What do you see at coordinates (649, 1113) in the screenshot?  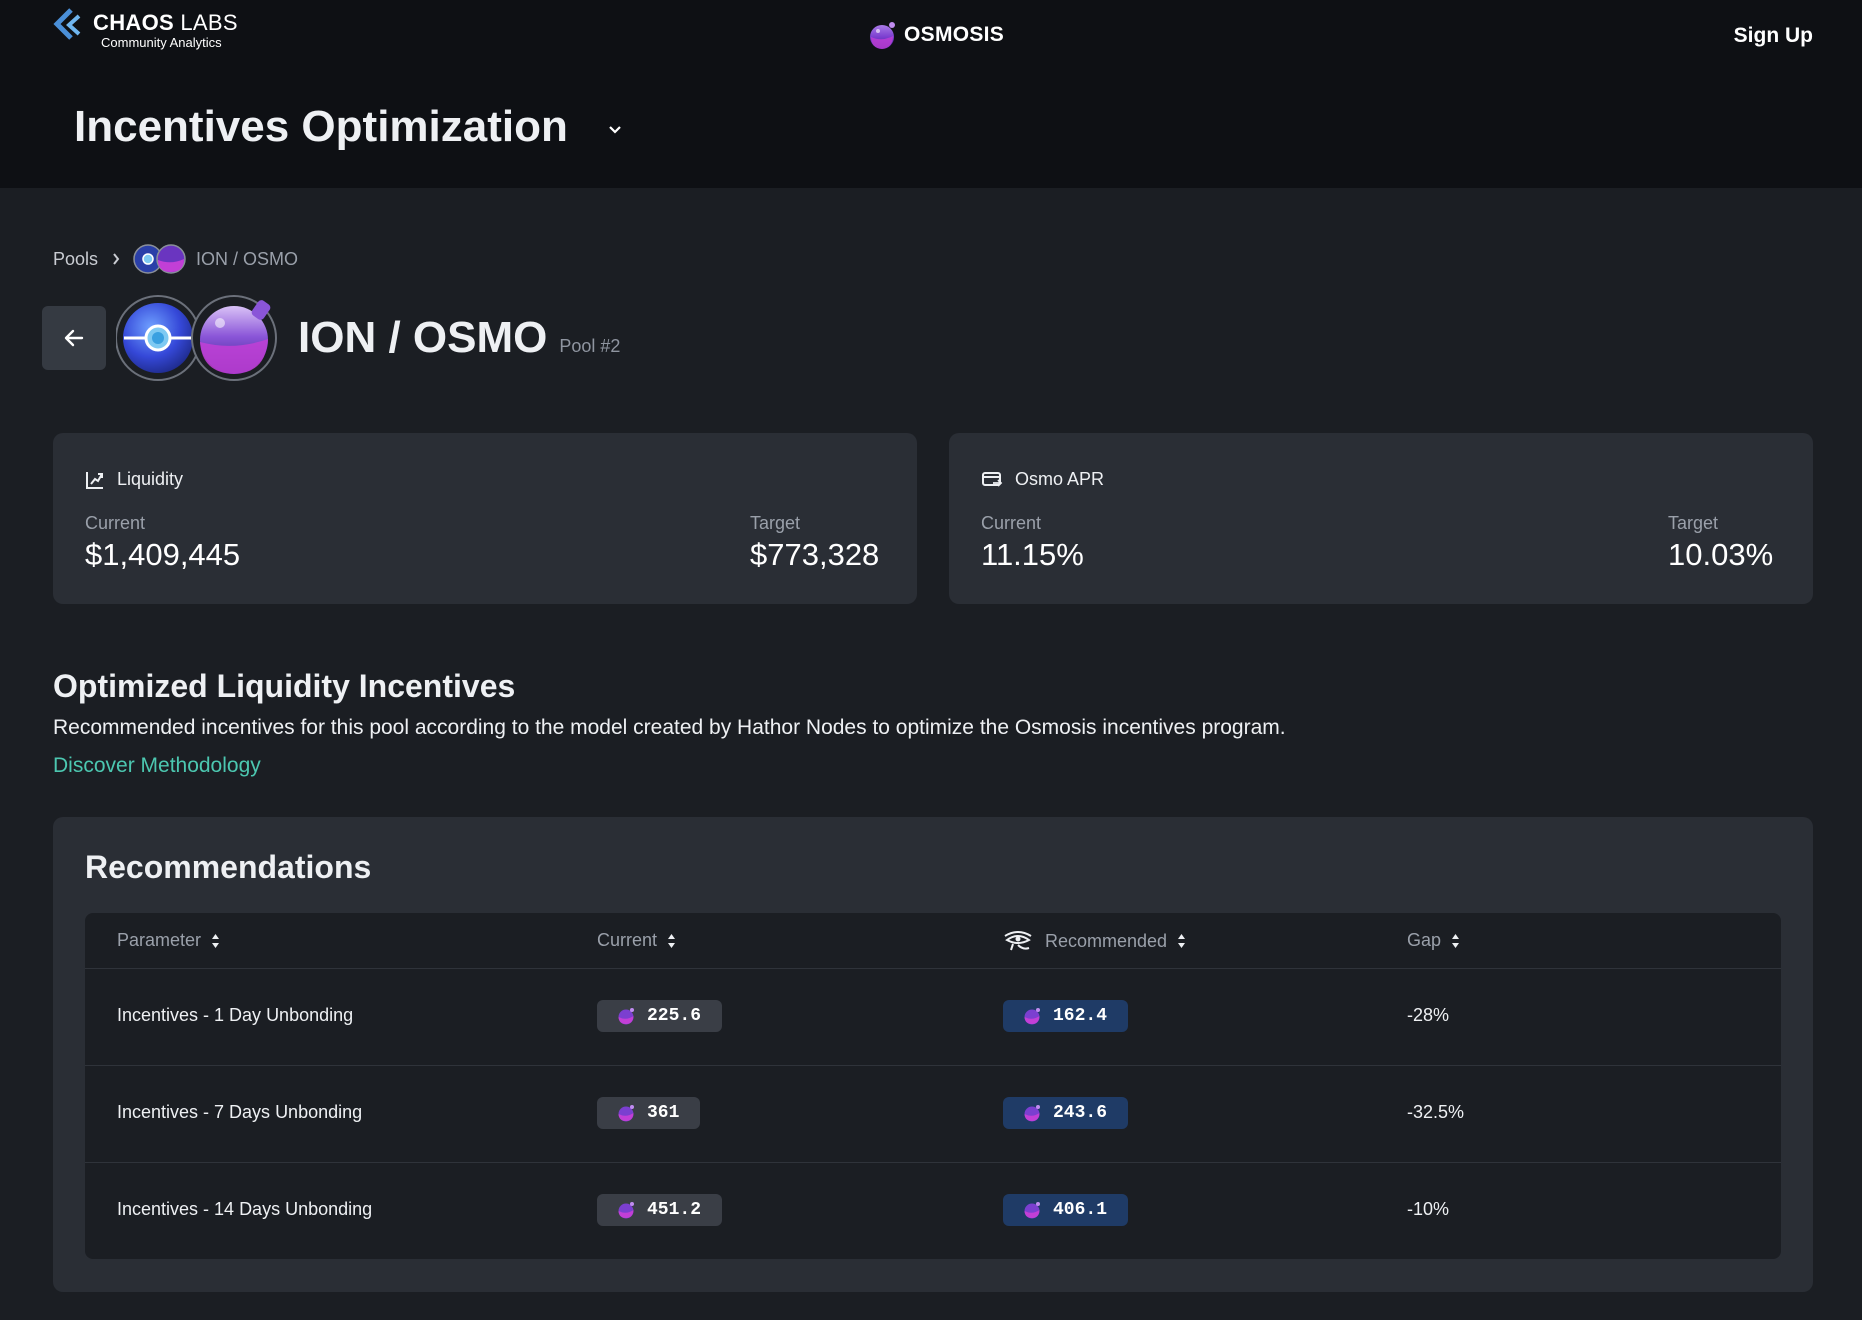 I see `current-value-pill: 361` at bounding box center [649, 1113].